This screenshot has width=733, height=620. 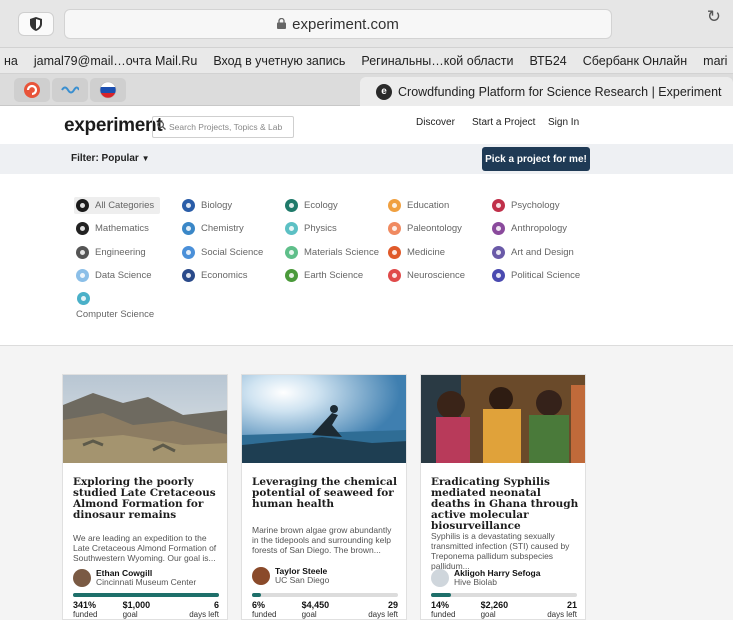 I want to click on category-mathematics: Mathematics, so click(x=112, y=228).